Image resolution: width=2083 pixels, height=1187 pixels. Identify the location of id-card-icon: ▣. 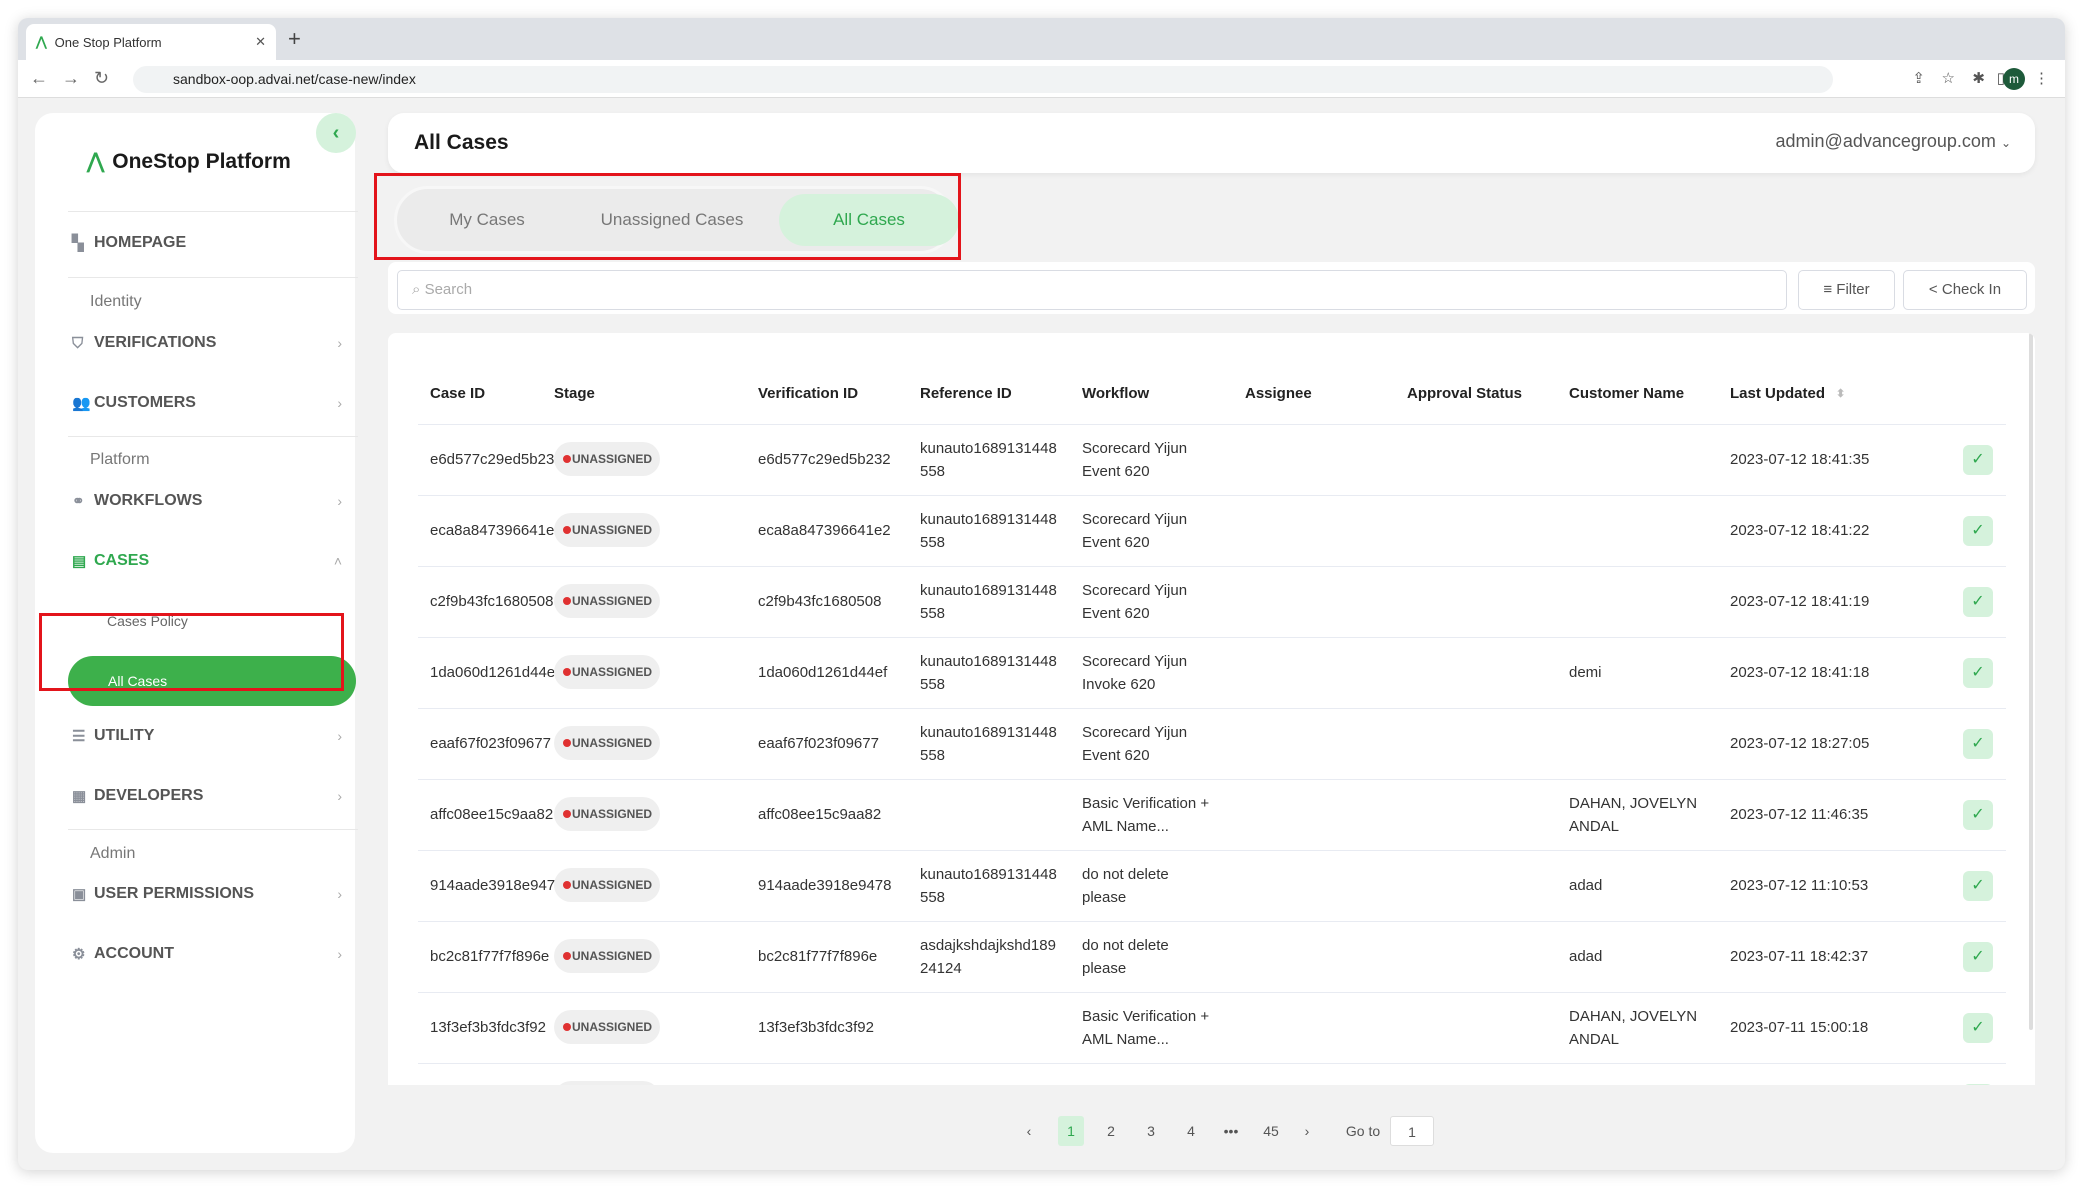
(79, 894).